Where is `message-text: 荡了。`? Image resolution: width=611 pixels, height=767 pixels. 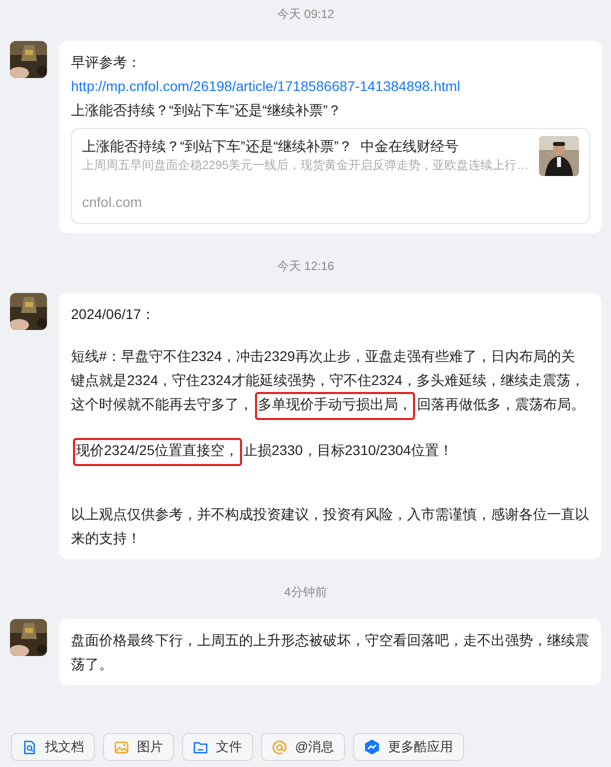 message-text: 荡了。 is located at coordinates (92, 664).